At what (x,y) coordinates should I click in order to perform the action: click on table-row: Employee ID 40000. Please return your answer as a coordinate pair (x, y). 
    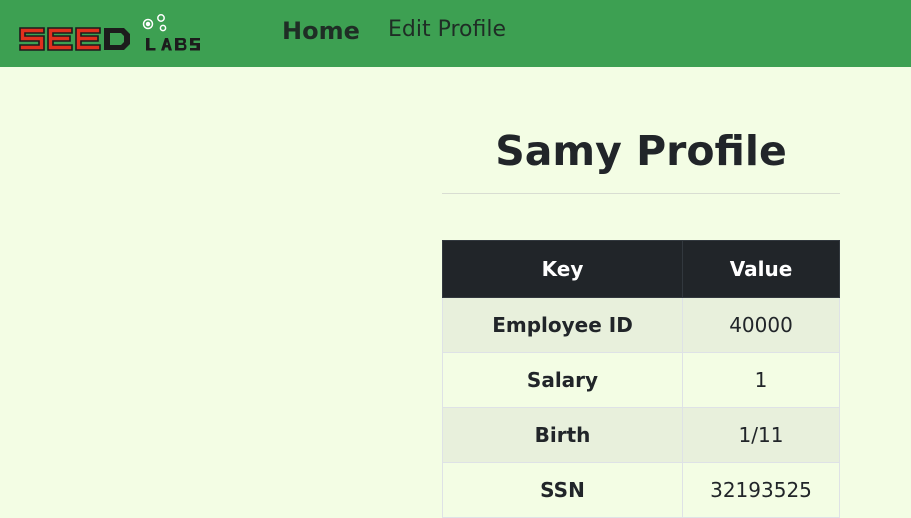
    Looking at the image, I should click on (641, 325).